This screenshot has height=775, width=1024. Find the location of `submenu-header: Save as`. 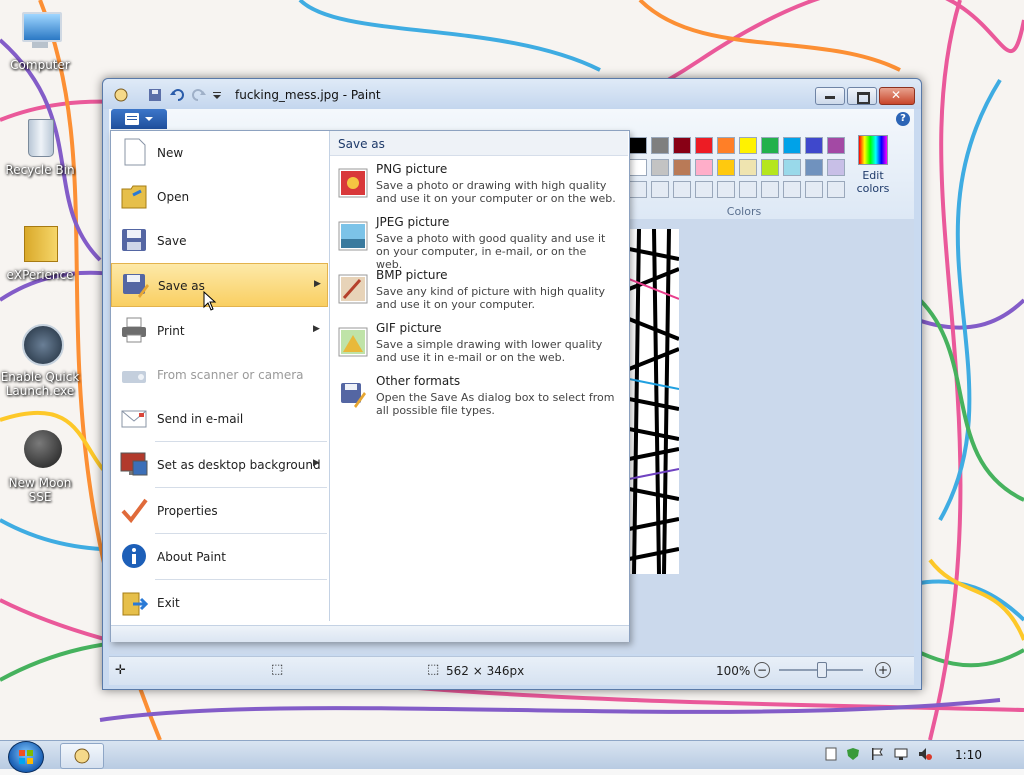

submenu-header: Save as is located at coordinates (479, 143).